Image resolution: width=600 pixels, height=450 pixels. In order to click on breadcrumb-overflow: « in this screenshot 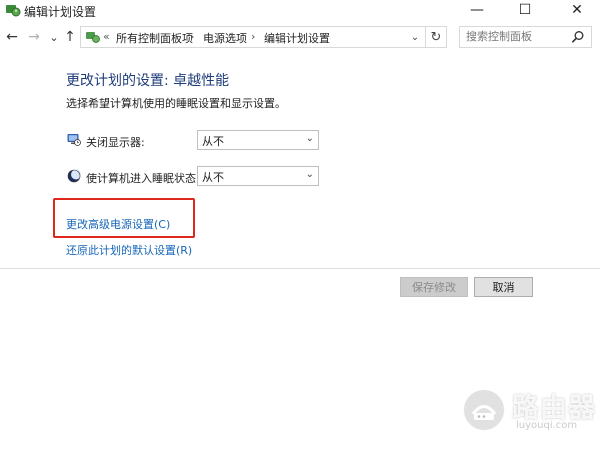, I will do `click(106, 36)`.